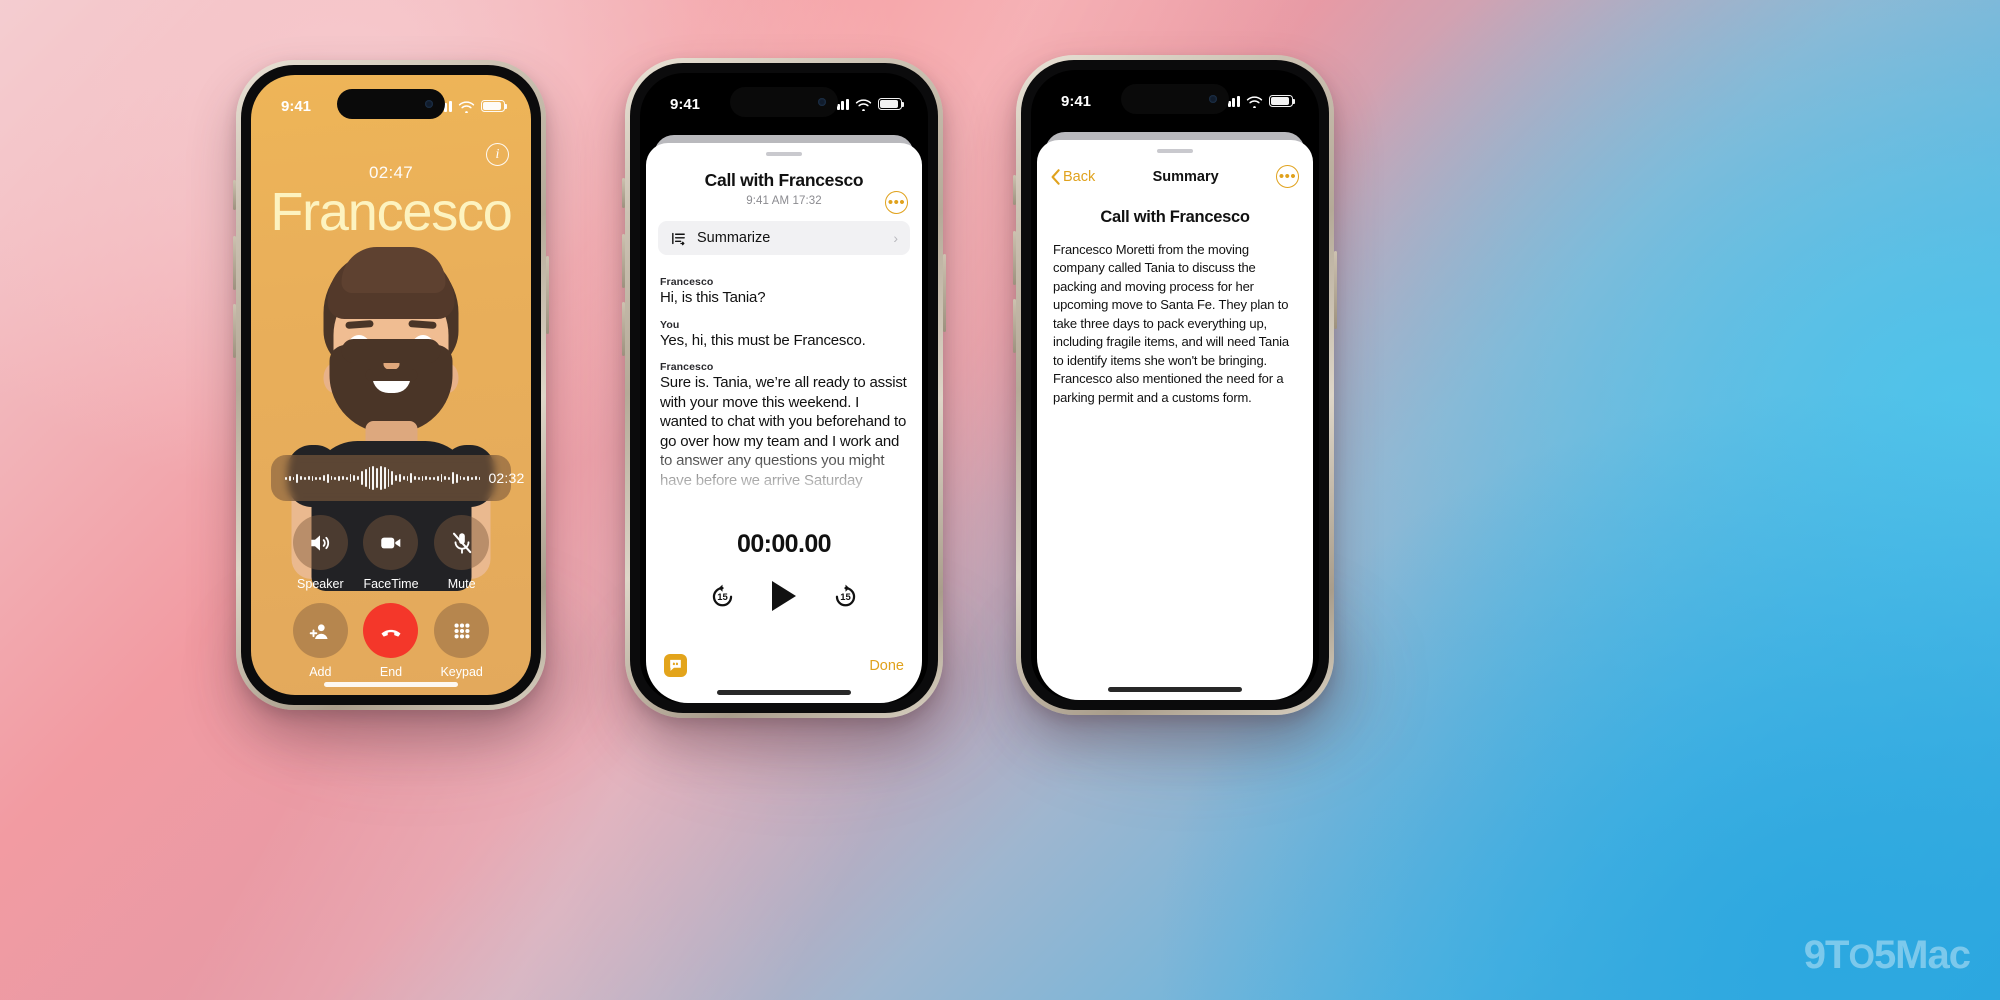  I want to click on skip-back-15-icon: 15, so click(722, 596).